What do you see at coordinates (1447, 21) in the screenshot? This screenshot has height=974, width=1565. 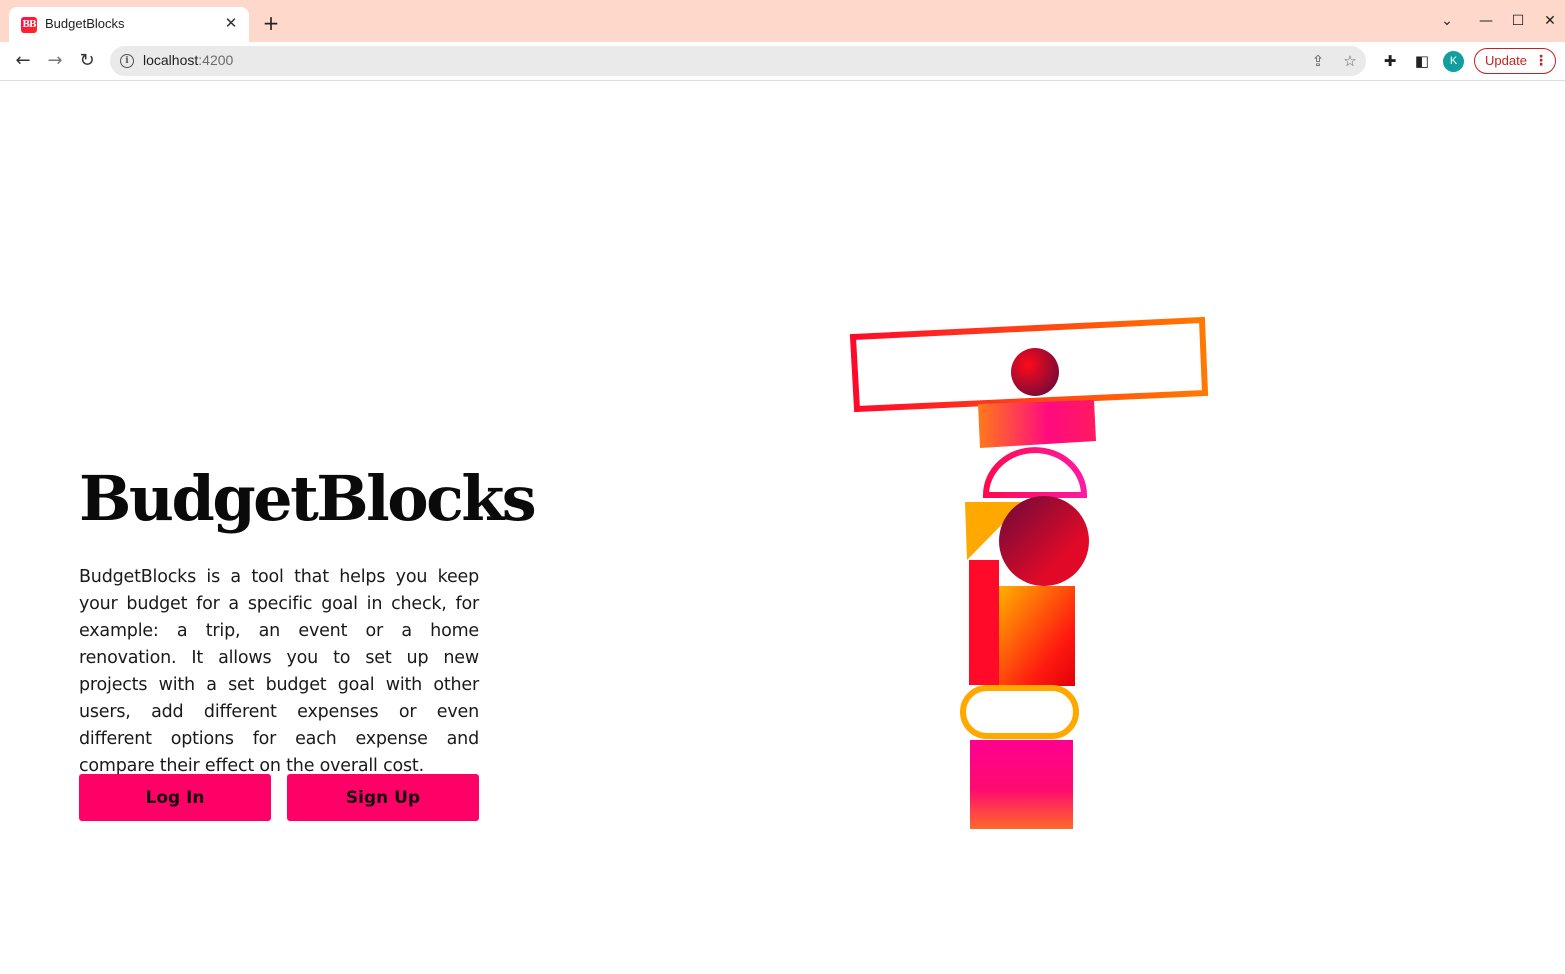 I see `tab-search-chevron-icon: ⌄` at bounding box center [1447, 21].